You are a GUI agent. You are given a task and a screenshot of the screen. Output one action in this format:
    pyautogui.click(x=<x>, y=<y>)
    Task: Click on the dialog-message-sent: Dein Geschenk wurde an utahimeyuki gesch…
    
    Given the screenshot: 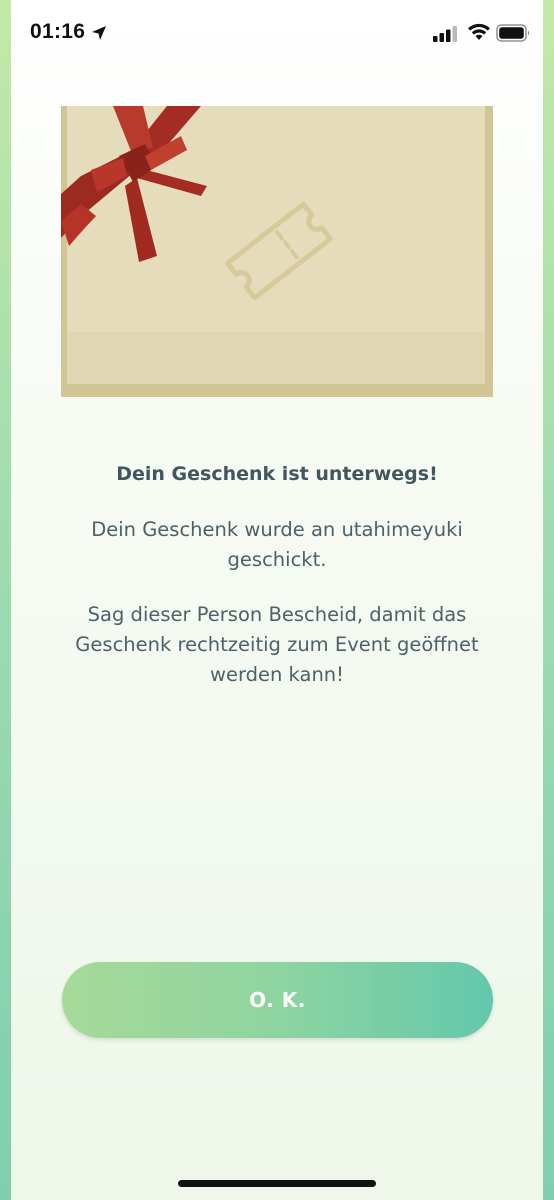 What is the action you would take?
    pyautogui.click(x=277, y=544)
    